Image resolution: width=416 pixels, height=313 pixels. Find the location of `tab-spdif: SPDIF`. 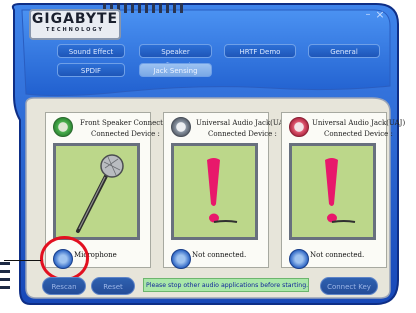

tab-spdif: SPDIF is located at coordinates (91, 70).